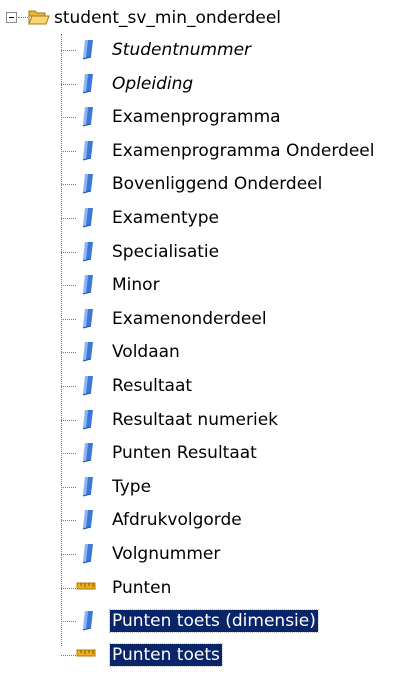 Image resolution: width=403 pixels, height=679 pixels. What do you see at coordinates (166, 554) in the screenshot?
I see `tree-node-label: Volgnummer` at bounding box center [166, 554].